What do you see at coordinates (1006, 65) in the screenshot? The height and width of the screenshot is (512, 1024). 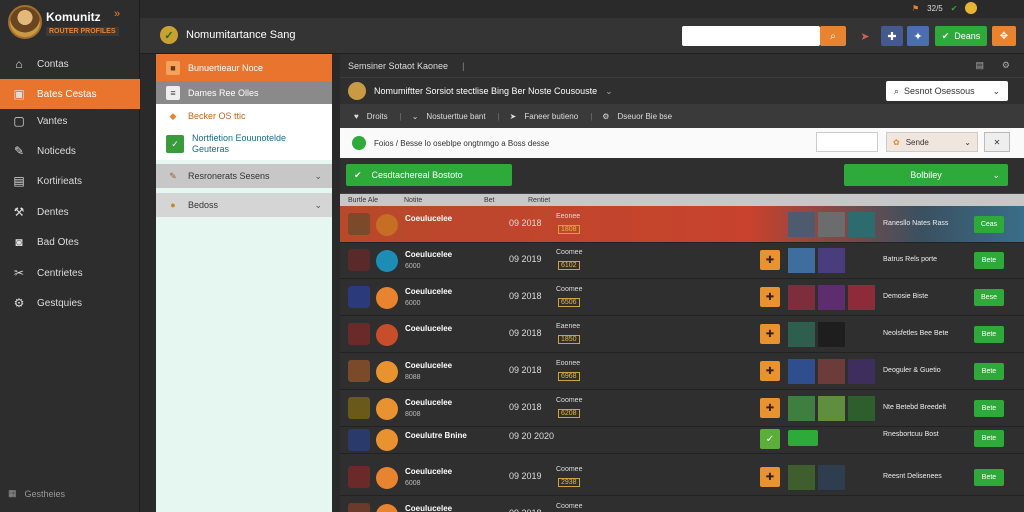 I see `settings-icon: ⚙` at bounding box center [1006, 65].